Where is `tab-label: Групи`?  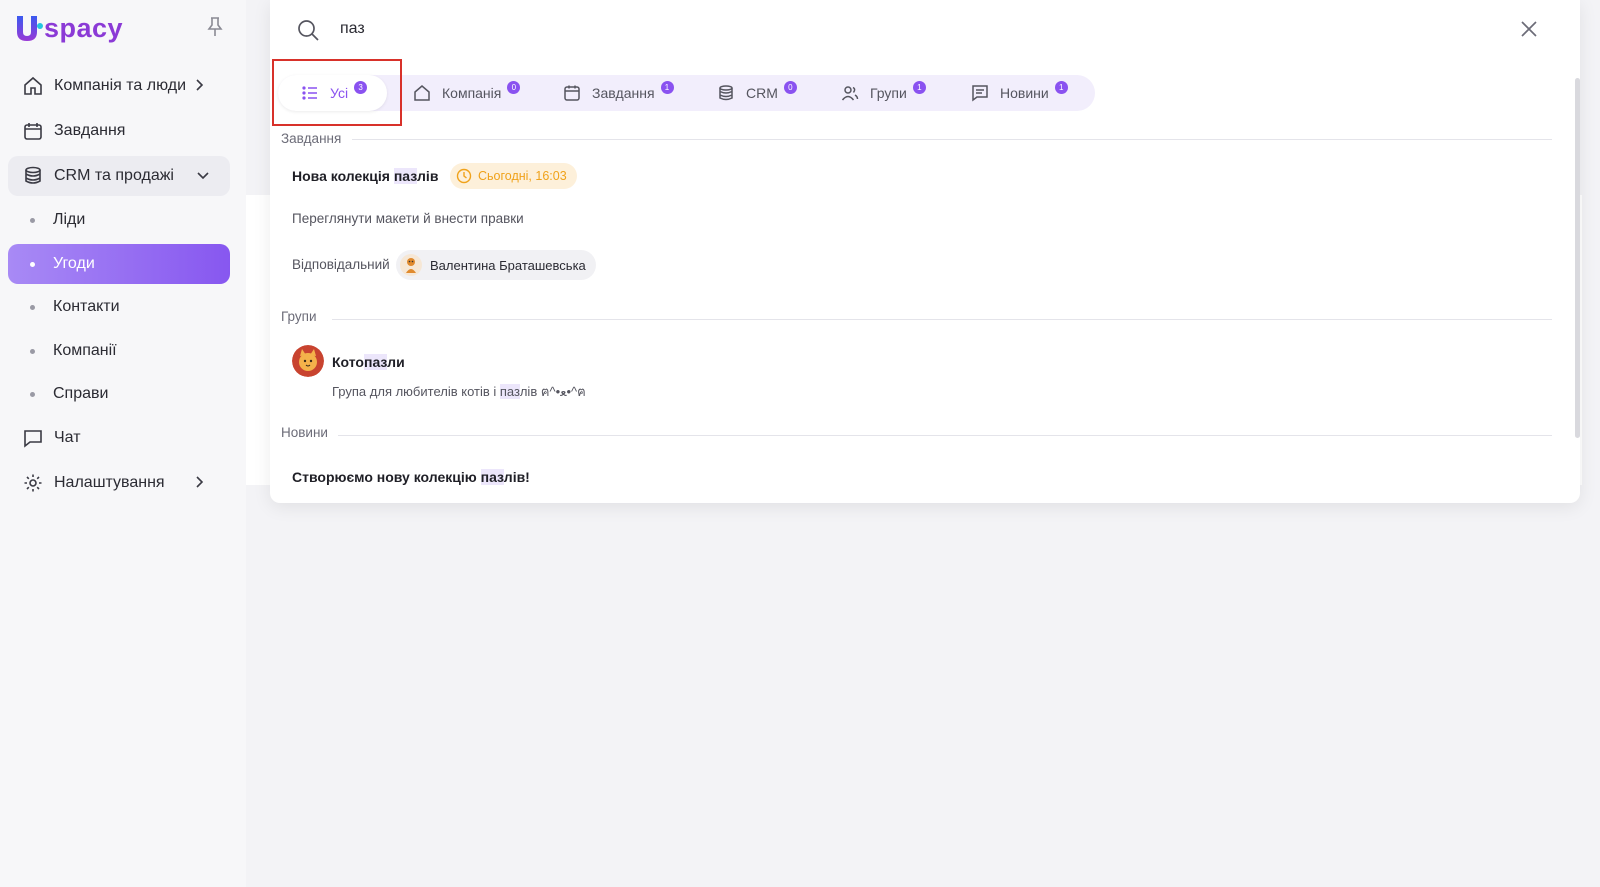
tab-label: Групи is located at coordinates (888, 93).